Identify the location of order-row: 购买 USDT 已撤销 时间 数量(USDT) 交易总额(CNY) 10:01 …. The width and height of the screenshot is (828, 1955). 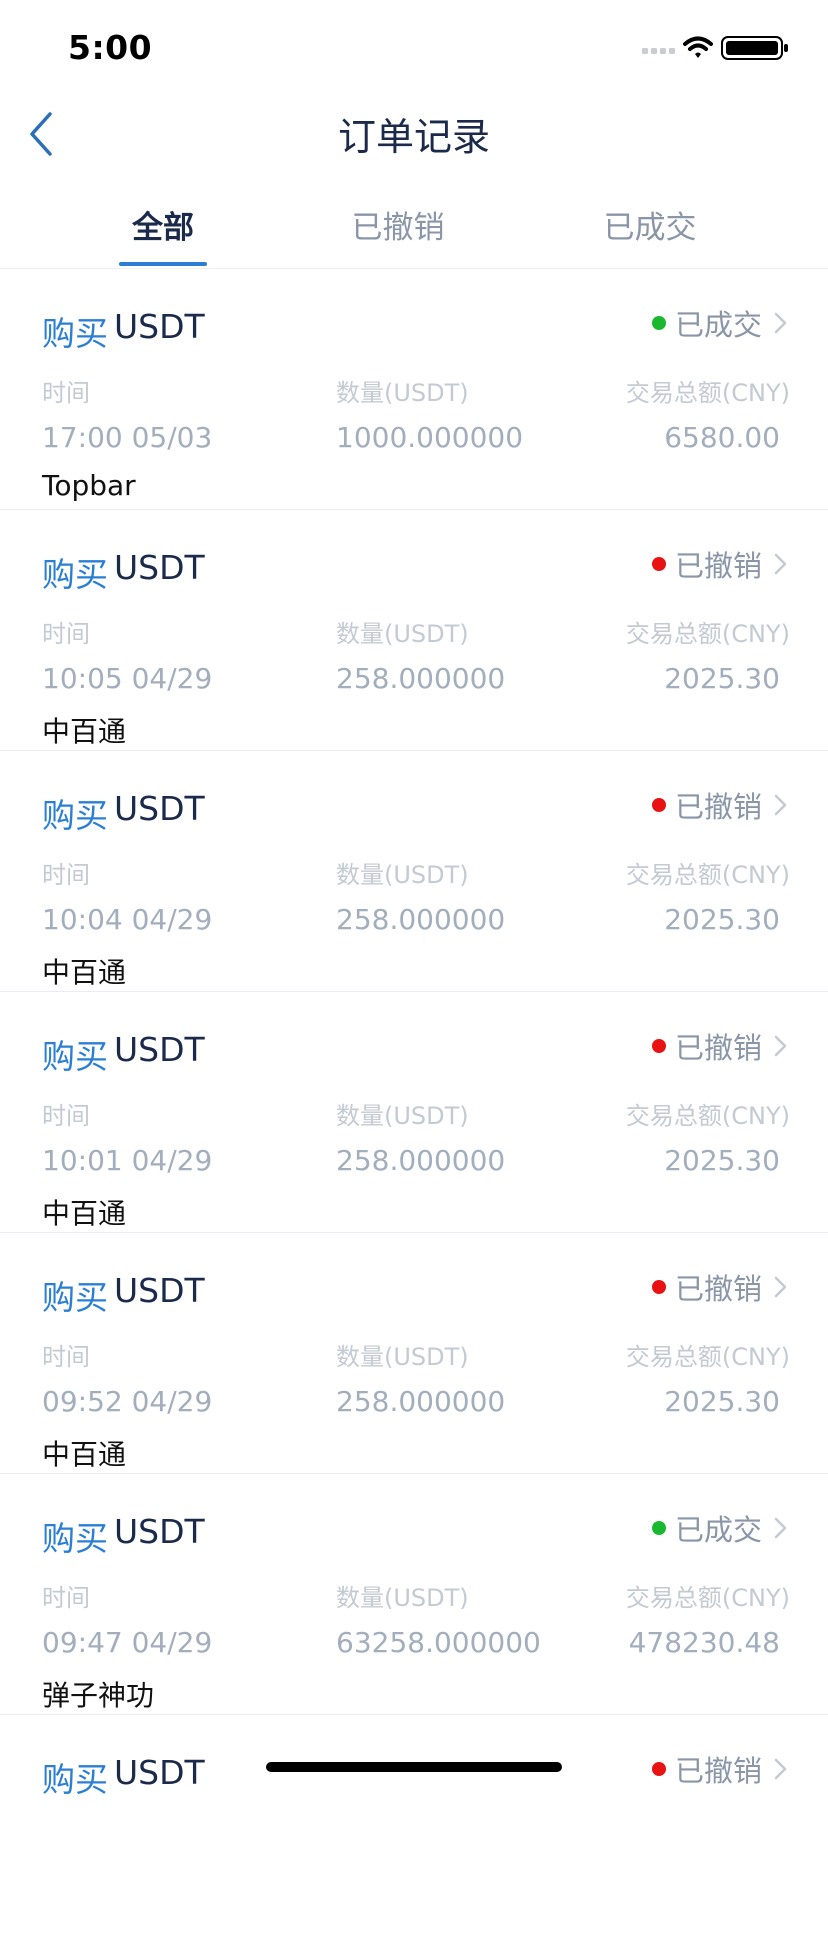
(414, 1112).